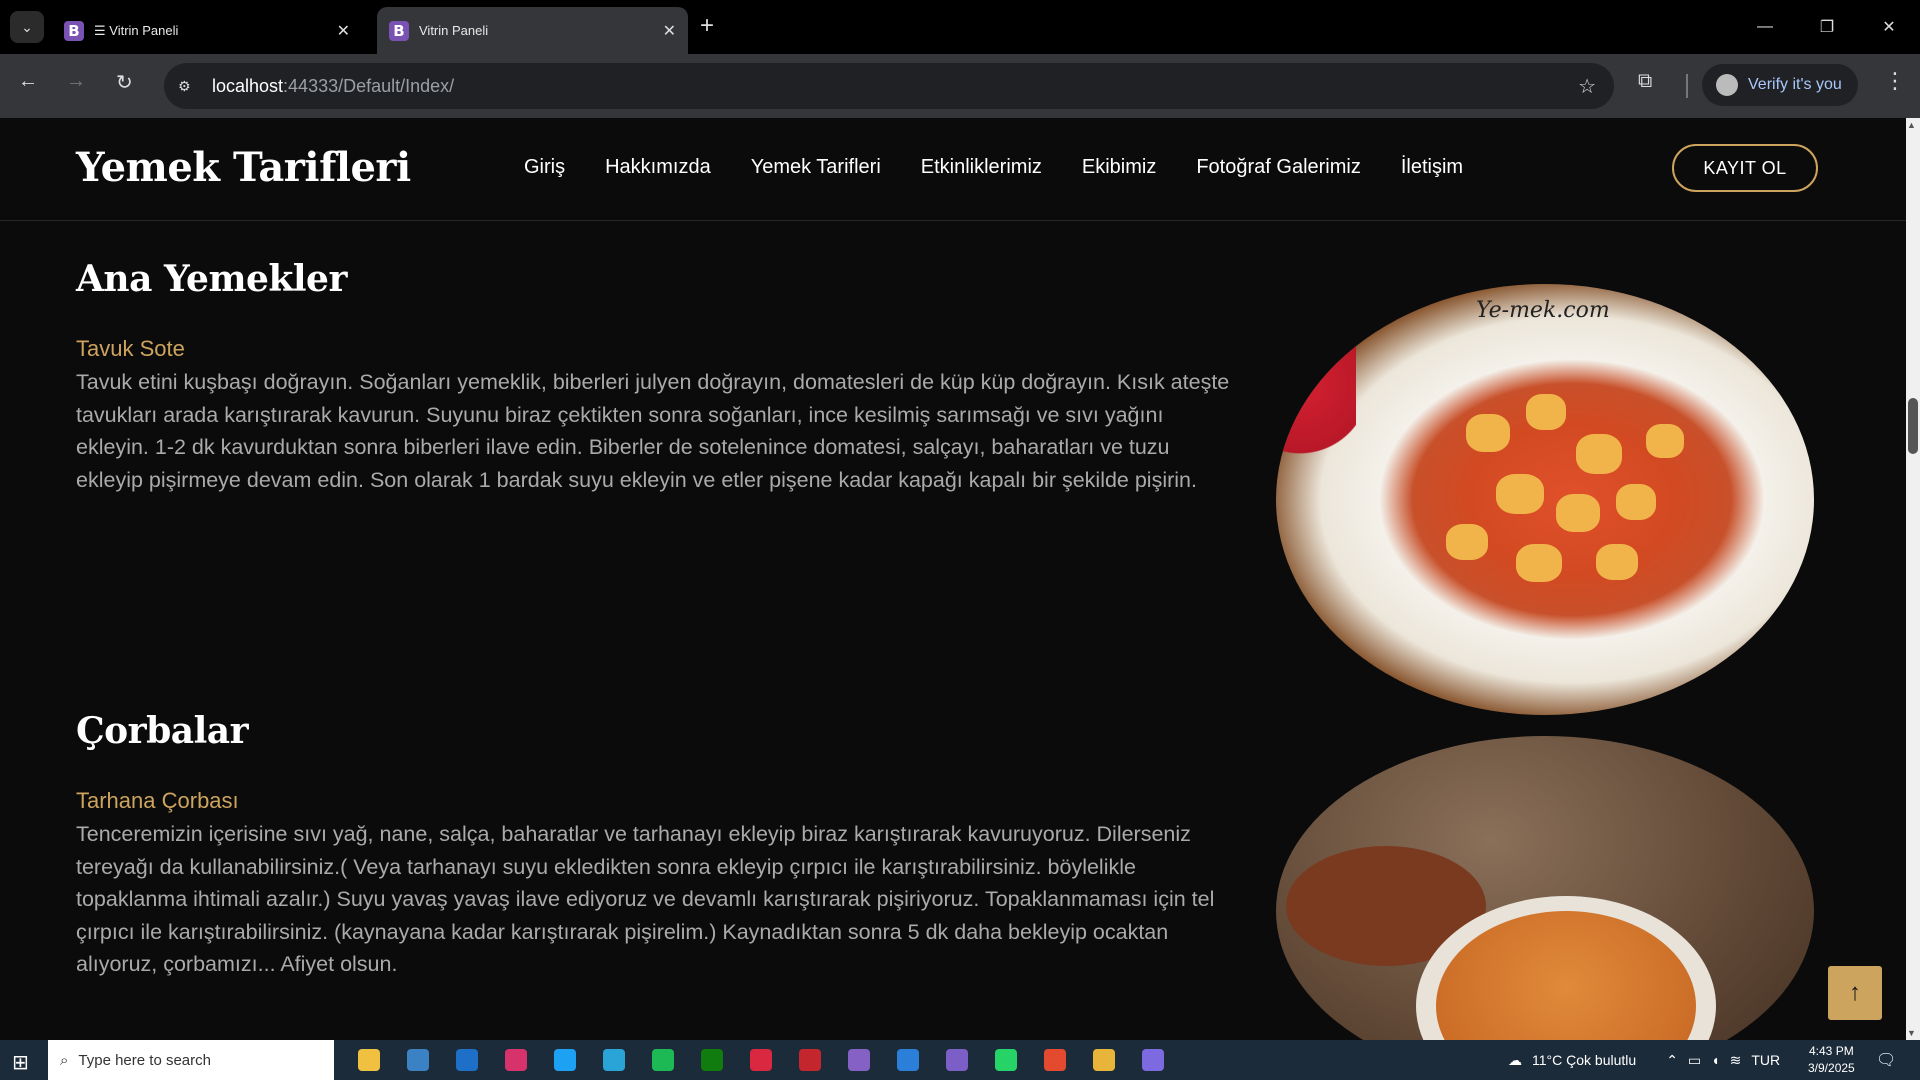 This screenshot has height=1080, width=1920. I want to click on taskbar-search-input: ⌕ Type here to search, so click(191, 1060).